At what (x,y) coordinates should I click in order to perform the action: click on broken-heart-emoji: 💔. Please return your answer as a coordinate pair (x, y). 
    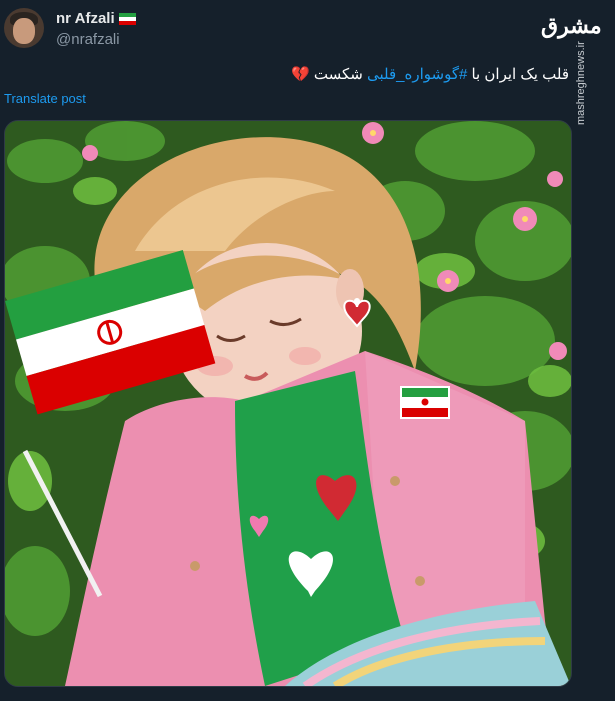
    Looking at the image, I should click on (300, 74).